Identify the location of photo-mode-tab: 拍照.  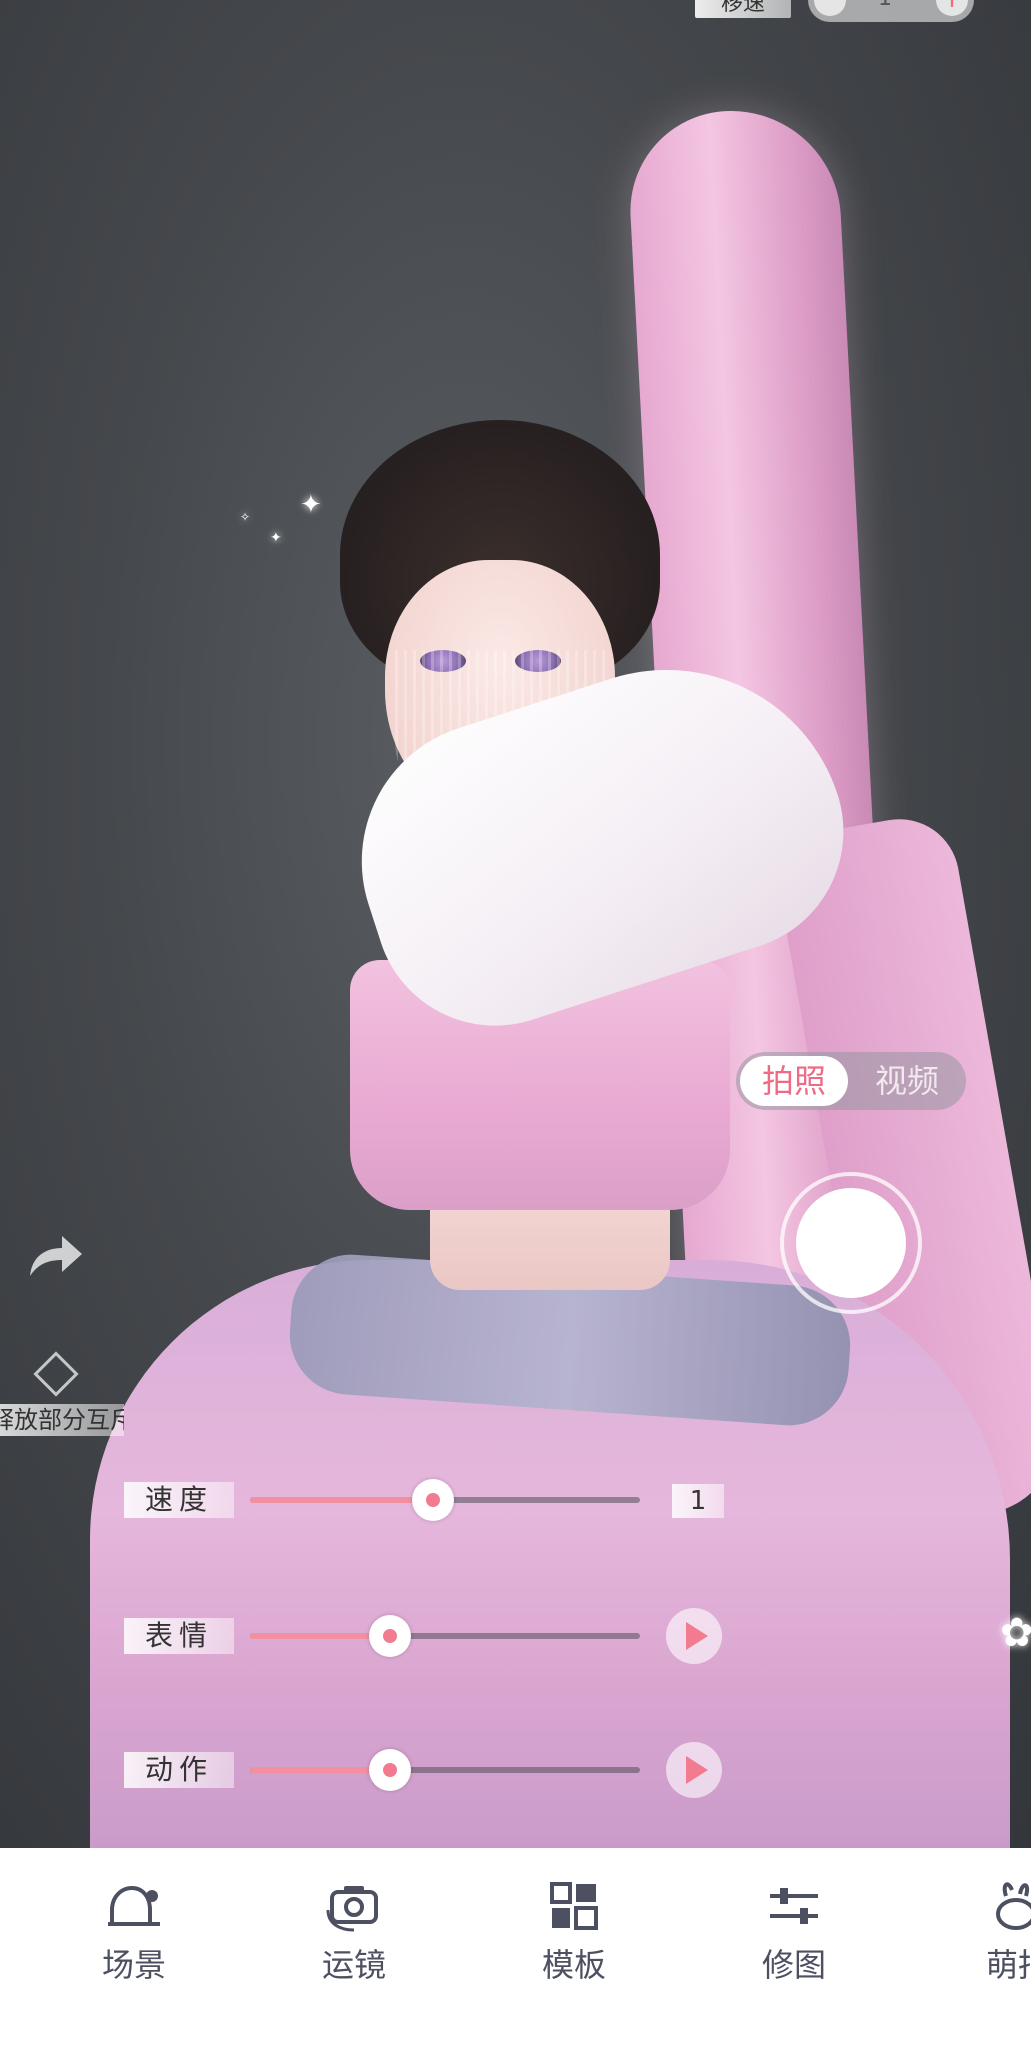
(794, 1081).